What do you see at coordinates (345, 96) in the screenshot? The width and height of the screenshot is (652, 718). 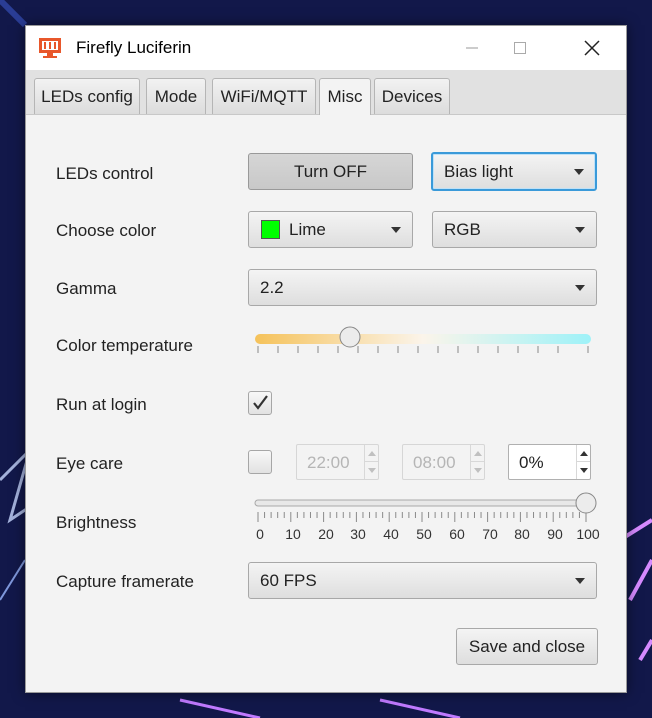 I see `tab-misc: Misc` at bounding box center [345, 96].